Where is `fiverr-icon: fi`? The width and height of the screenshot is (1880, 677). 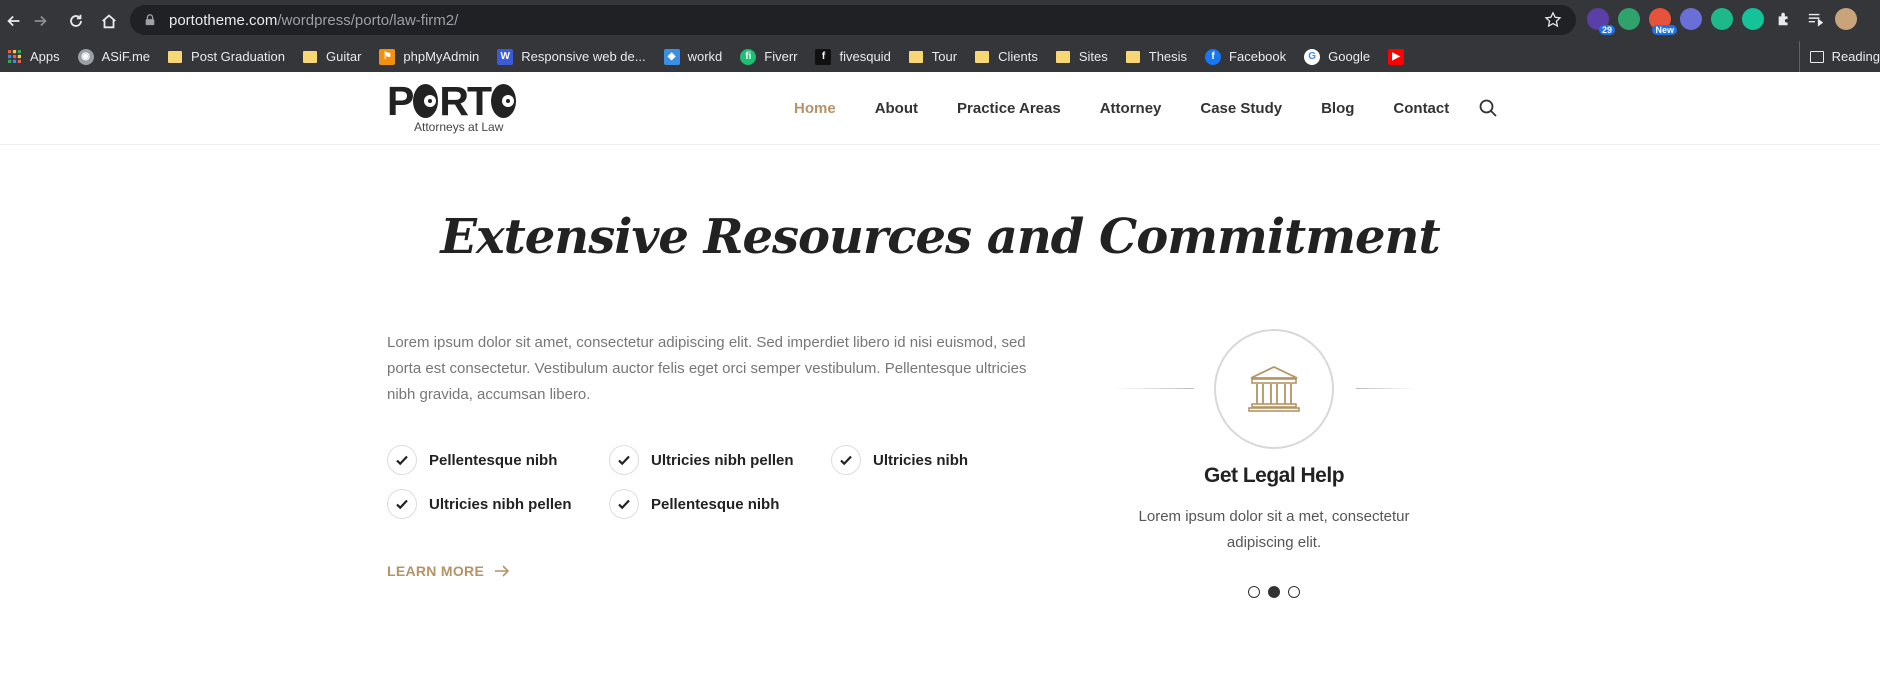
fiverr-icon: fi is located at coordinates (748, 56).